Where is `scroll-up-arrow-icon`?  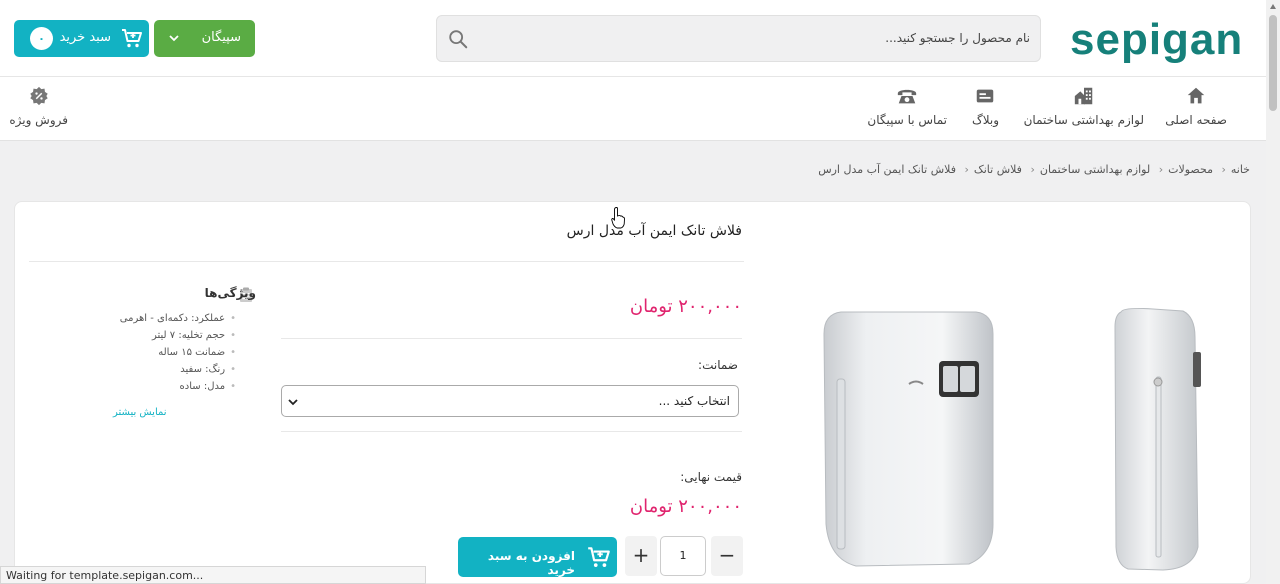 scroll-up-arrow-icon is located at coordinates (1273, 7).